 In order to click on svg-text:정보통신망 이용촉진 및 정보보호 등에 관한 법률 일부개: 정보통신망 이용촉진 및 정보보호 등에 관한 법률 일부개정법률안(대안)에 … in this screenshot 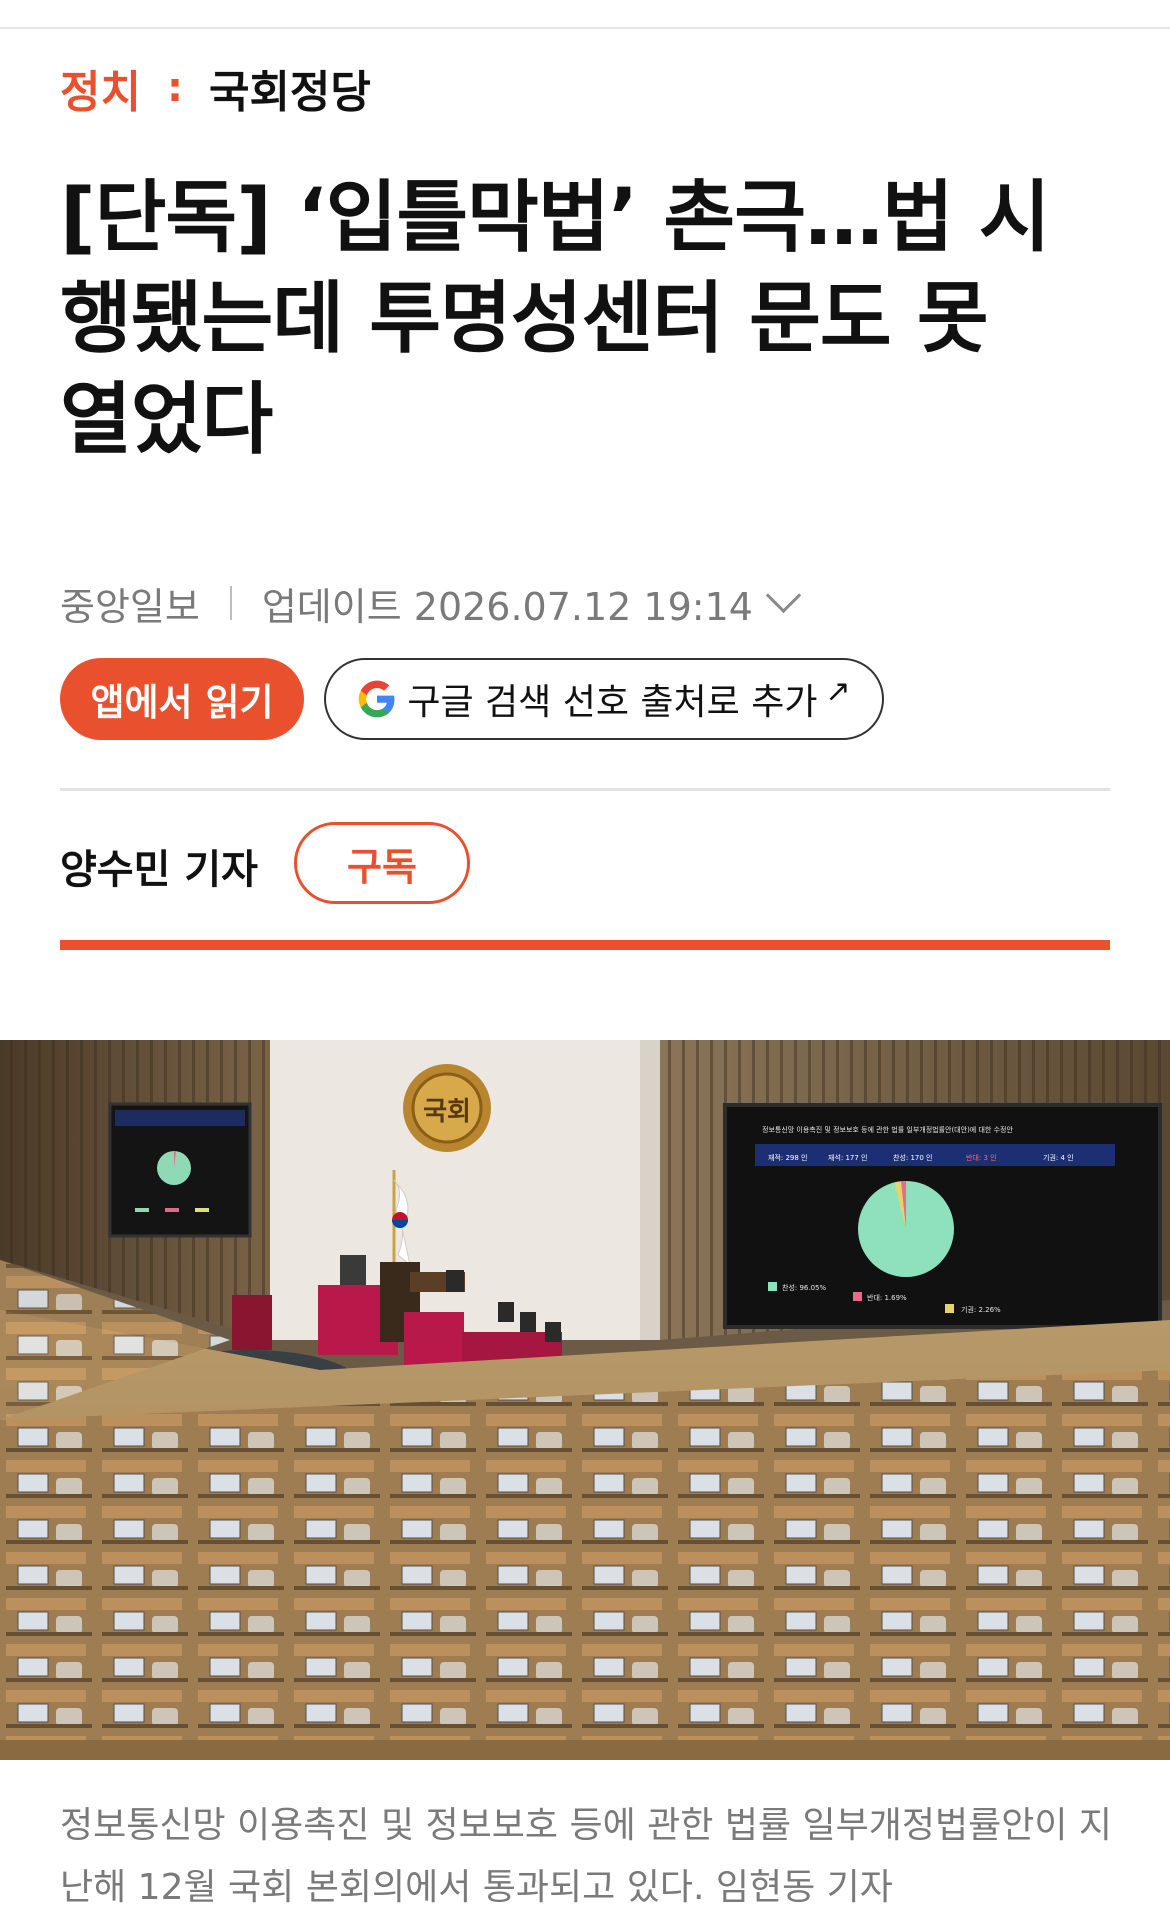, I will do `click(887, 1129)`.